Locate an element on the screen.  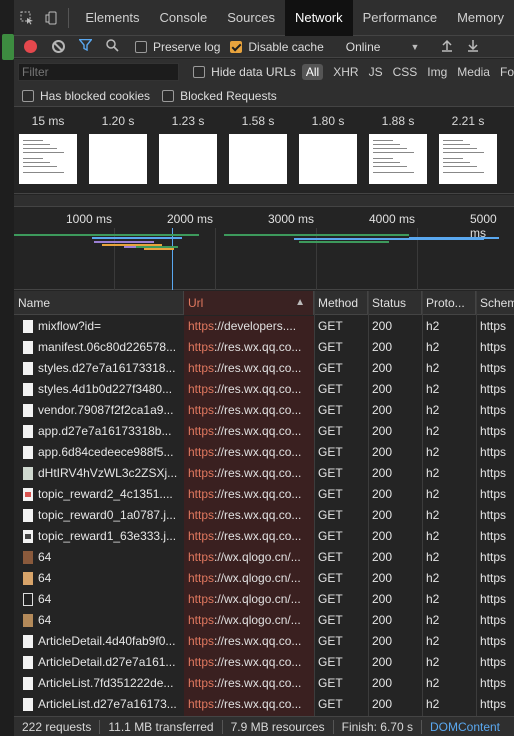
hide-data-urls-checkbox is located at coordinates (199, 72).